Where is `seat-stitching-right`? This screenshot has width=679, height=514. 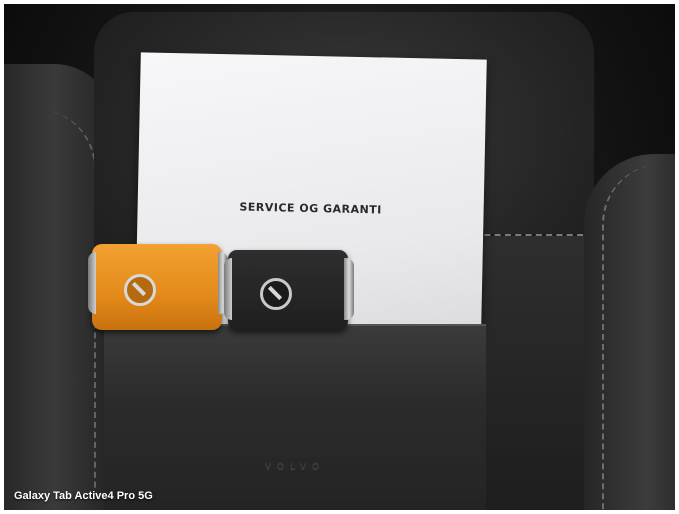 seat-stitching-right is located at coordinates (638, 337).